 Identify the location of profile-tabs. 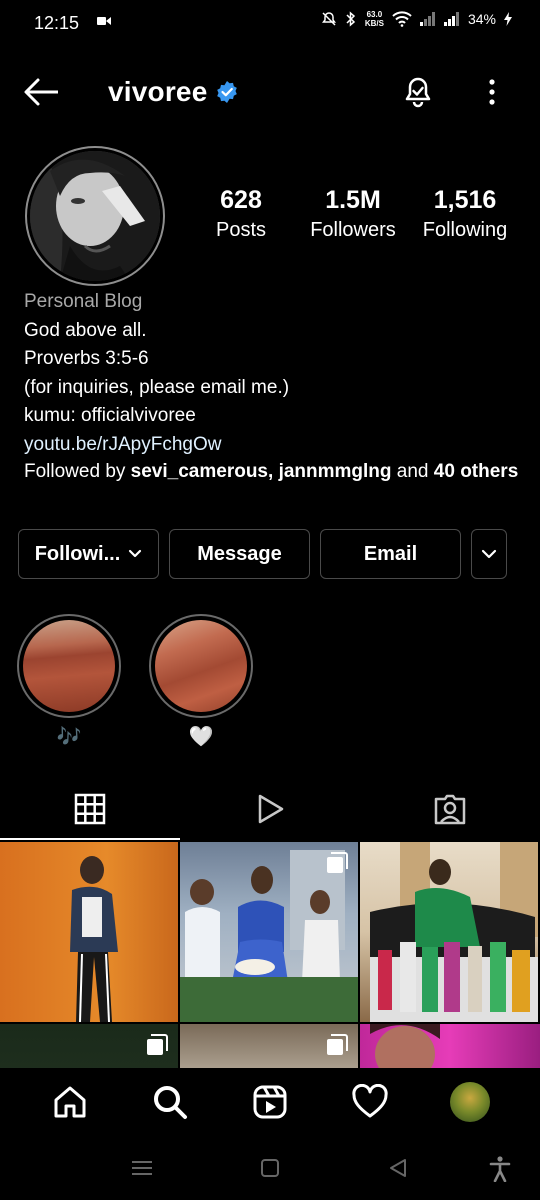
(270, 809).